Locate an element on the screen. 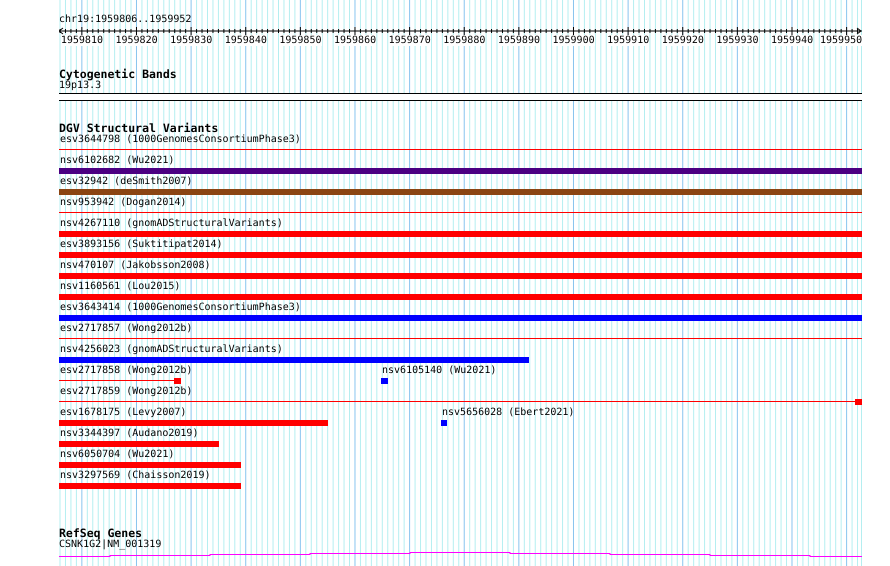 This screenshot has height=566, width=890. variant-label: nsv5656028 (Ebert2021) is located at coordinates (508, 413).